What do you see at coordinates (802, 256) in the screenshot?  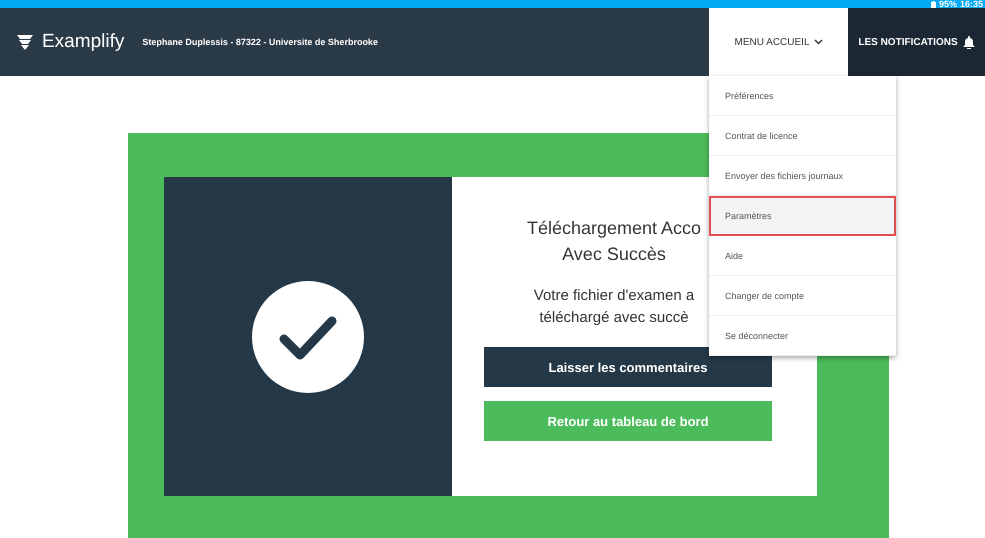 I see `menu-item: Aide` at bounding box center [802, 256].